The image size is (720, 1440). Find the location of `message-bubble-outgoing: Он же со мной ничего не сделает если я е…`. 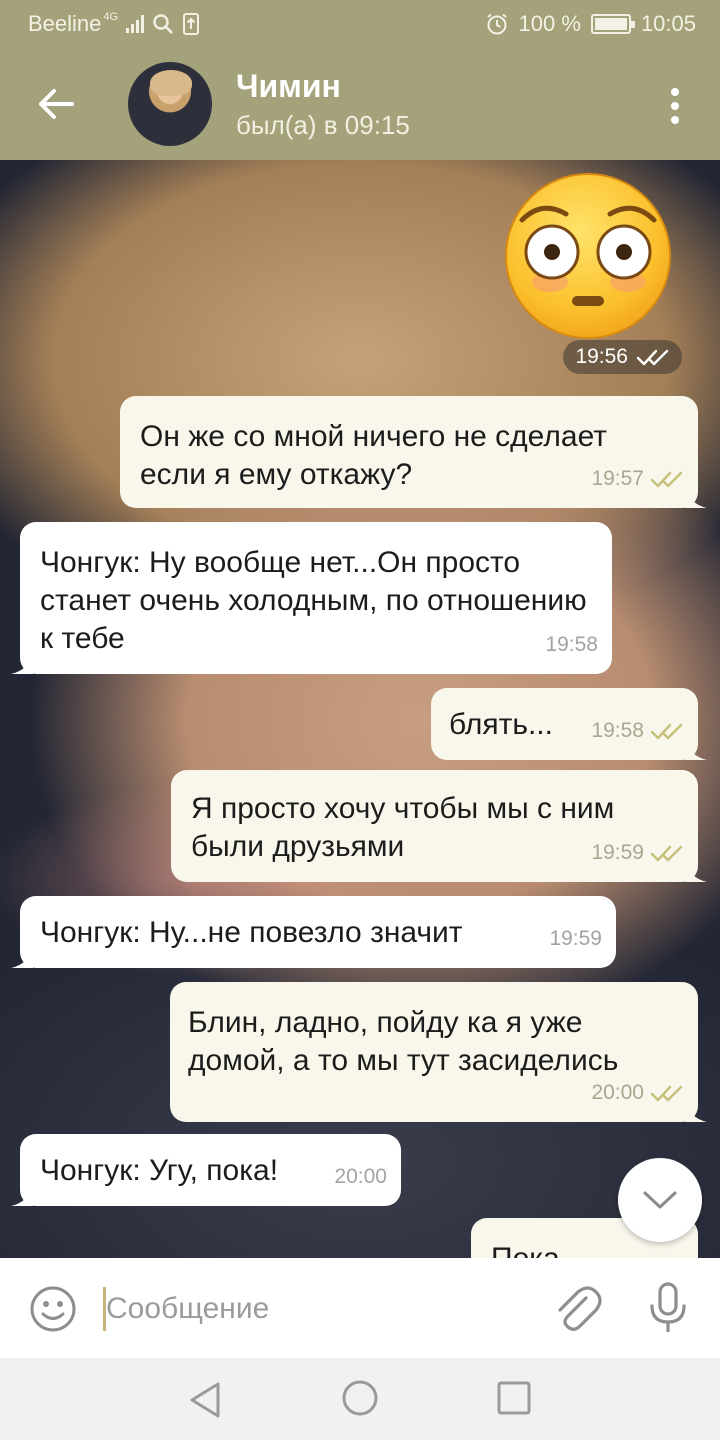

message-bubble-outgoing: Он же со мной ничего не сделает если я е… is located at coordinates (413, 452).